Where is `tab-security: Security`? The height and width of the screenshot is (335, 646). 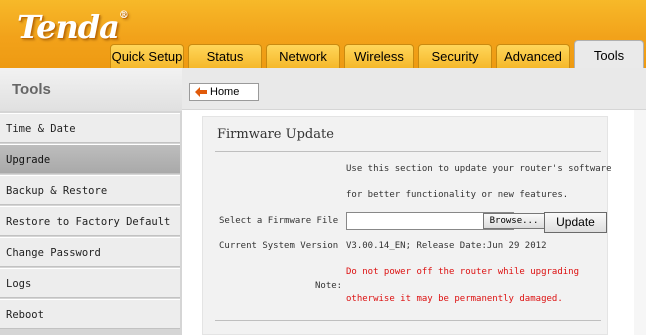 tab-security: Security is located at coordinates (455, 56).